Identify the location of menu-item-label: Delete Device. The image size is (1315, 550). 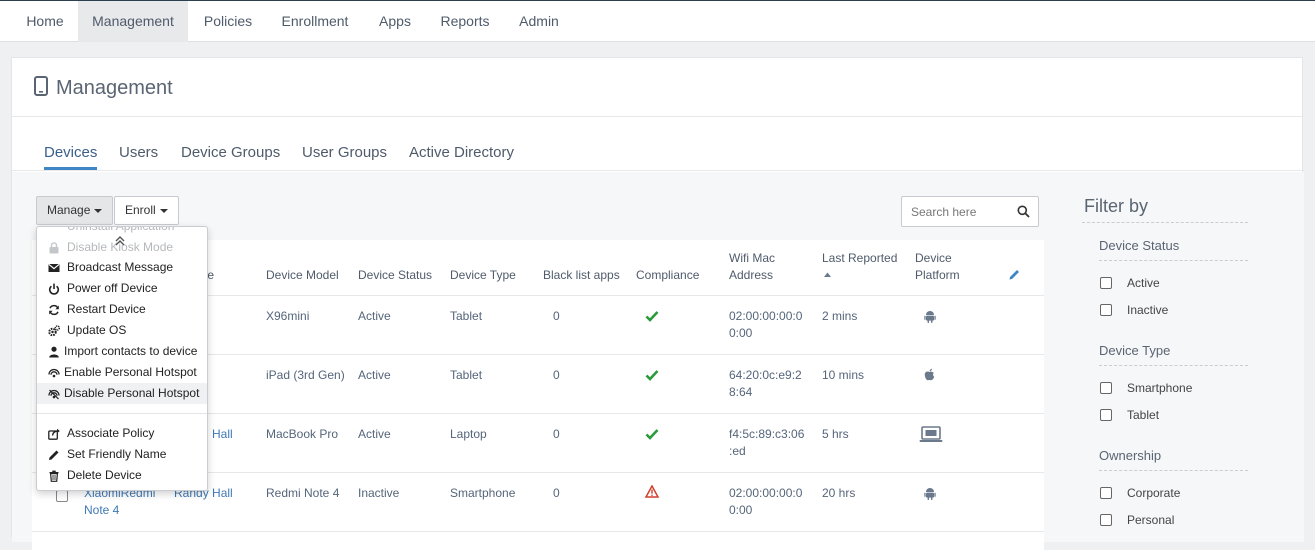
(104, 475).